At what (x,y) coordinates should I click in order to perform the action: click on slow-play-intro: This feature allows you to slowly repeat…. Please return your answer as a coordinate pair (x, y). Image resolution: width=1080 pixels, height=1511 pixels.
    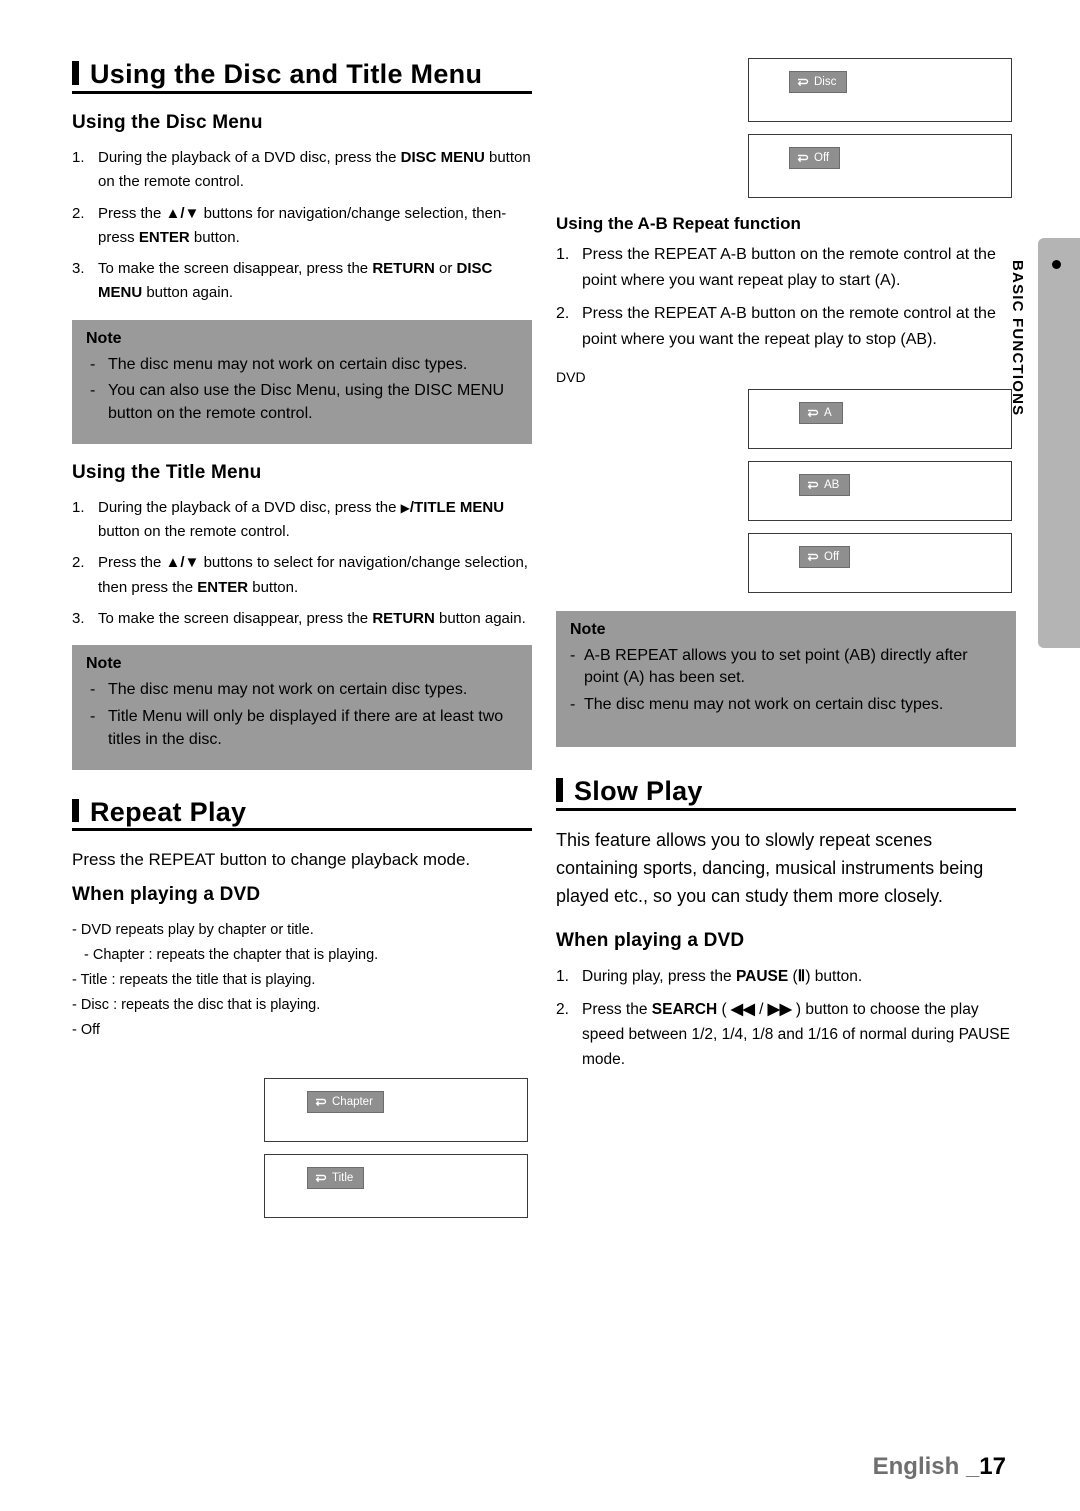
    Looking at the image, I should click on (770, 867).